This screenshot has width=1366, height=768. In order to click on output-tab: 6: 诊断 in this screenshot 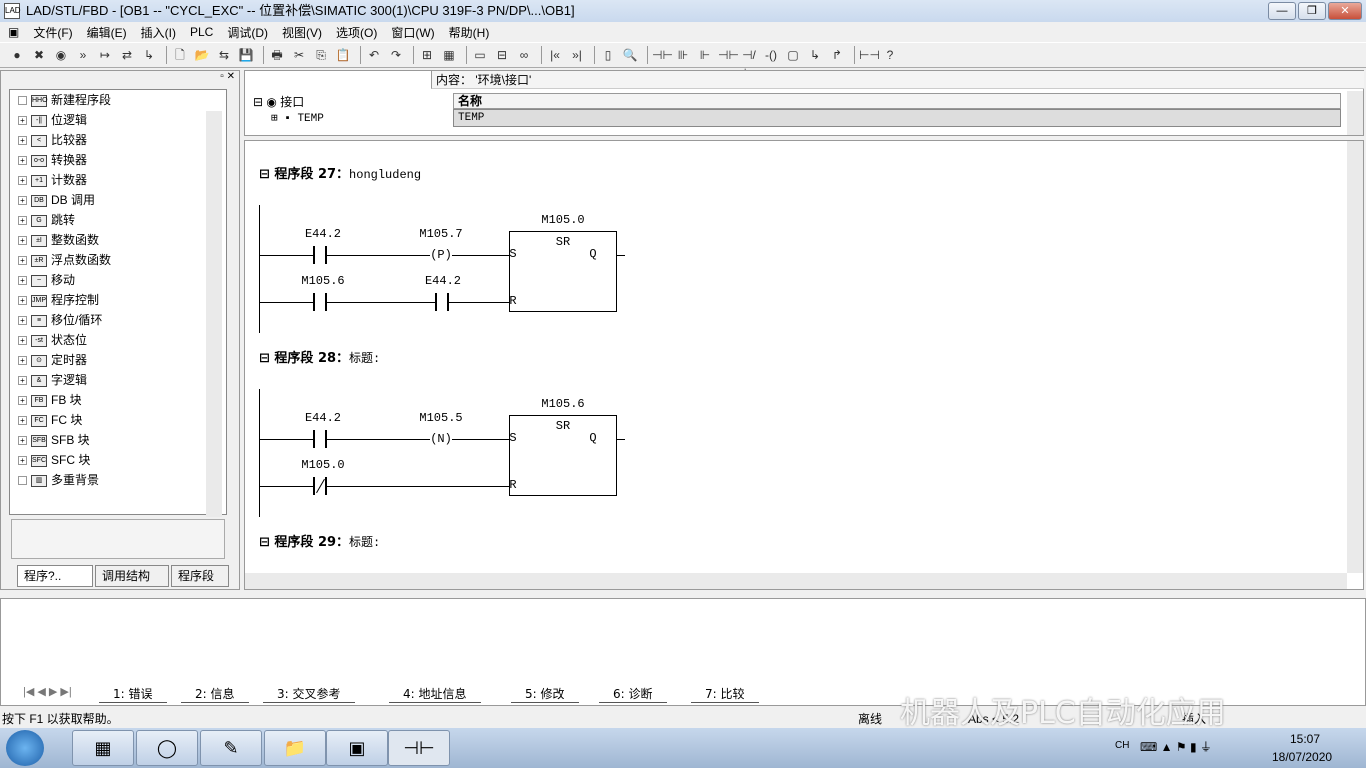, I will do `click(633, 694)`.